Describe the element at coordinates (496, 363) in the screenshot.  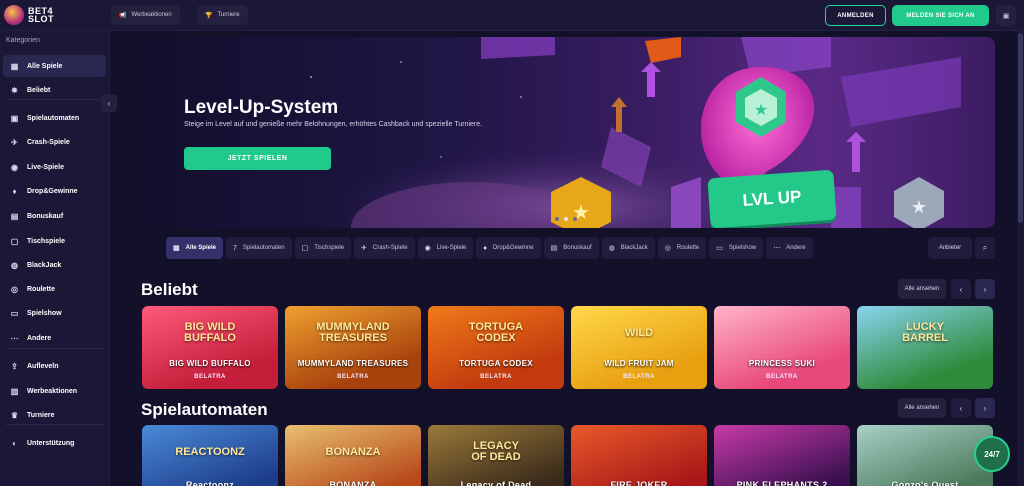
I see `game-title: TORTUGA CODEX` at that location.